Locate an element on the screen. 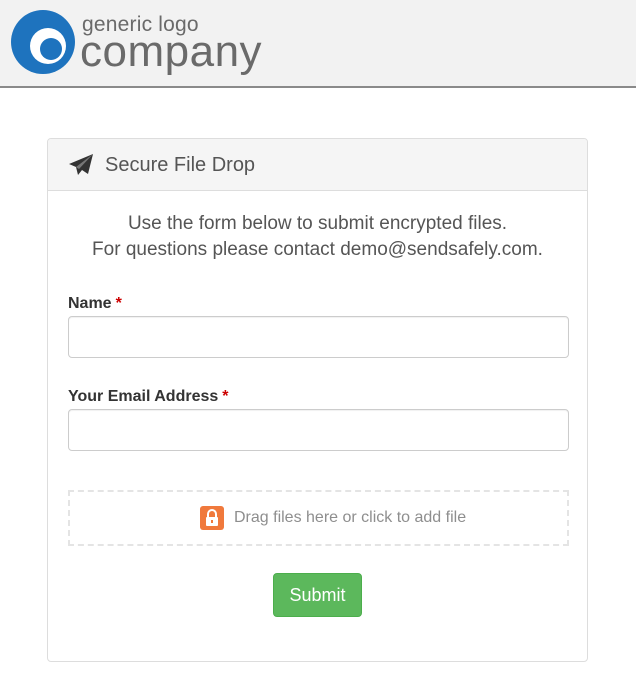  logo-wordmark: company is located at coordinates (171, 51).